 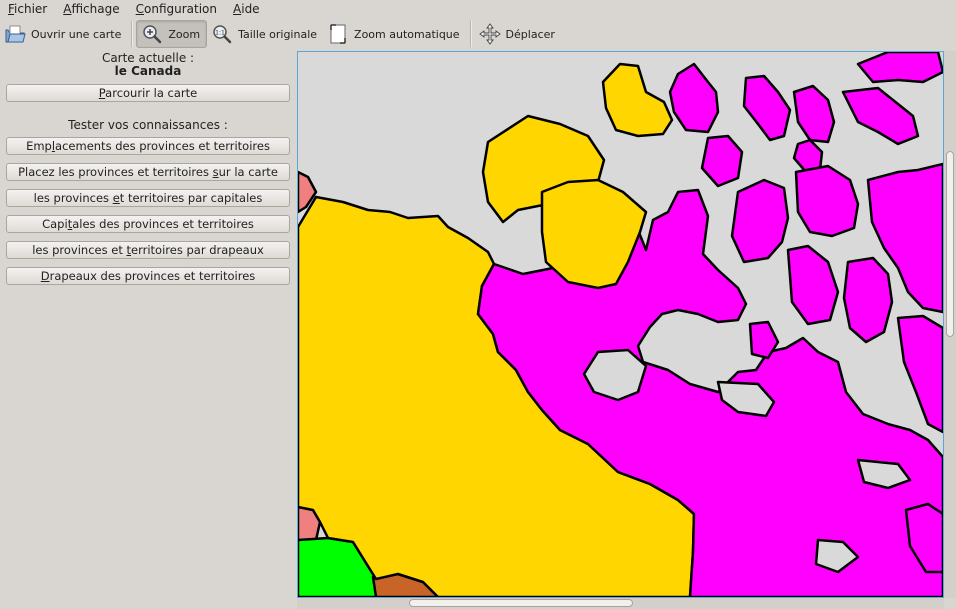 I want to click on quiz-flags-button: Drapeaux des provinces et territoires, so click(x=148, y=276).